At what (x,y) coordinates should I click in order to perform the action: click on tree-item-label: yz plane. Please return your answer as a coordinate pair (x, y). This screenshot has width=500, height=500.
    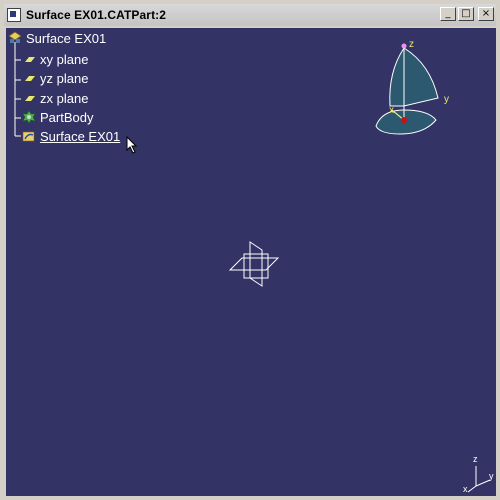
    Looking at the image, I should click on (64, 78).